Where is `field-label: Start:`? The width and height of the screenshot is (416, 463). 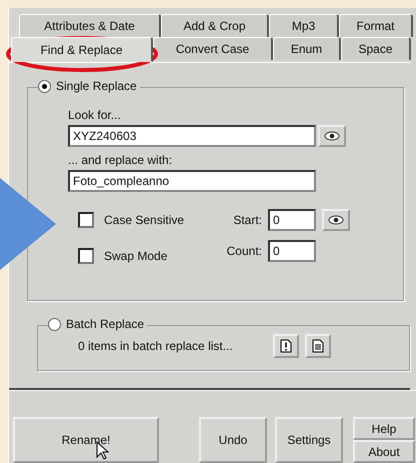
field-label: Start: is located at coordinates (247, 220).